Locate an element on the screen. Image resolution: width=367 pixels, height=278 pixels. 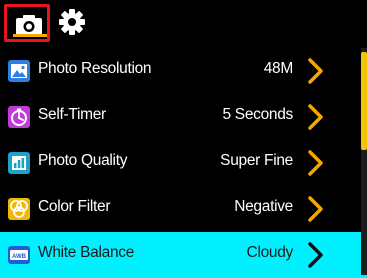
gear-icon is located at coordinates (72, 22).